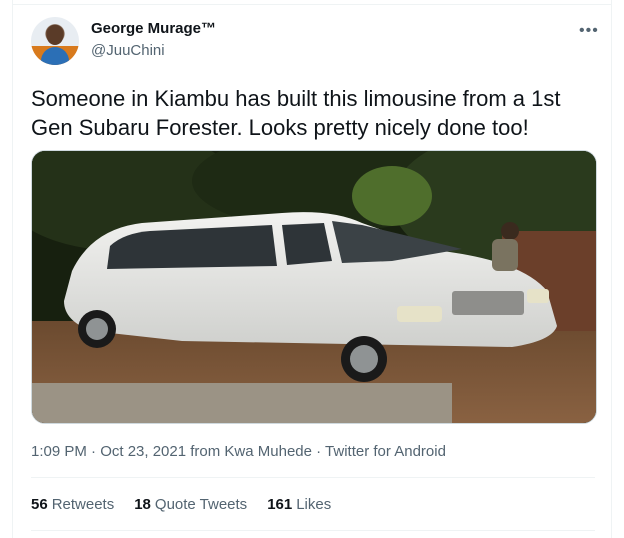  Describe the element at coordinates (589, 31) in the screenshot. I see `more-options-icon: •••` at that location.